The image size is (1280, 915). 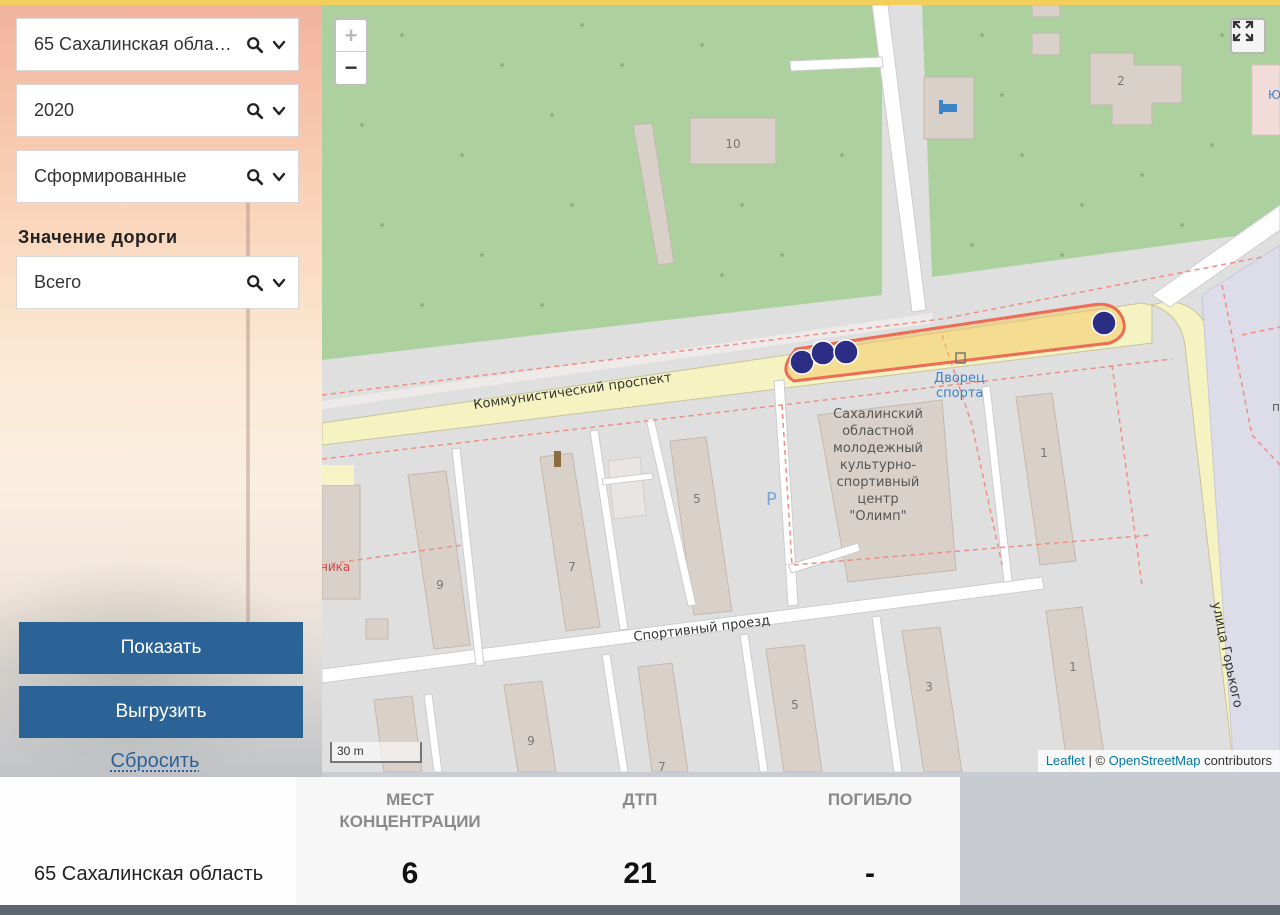 I want to click on status-select-value: Сформированные, so click(x=110, y=176).